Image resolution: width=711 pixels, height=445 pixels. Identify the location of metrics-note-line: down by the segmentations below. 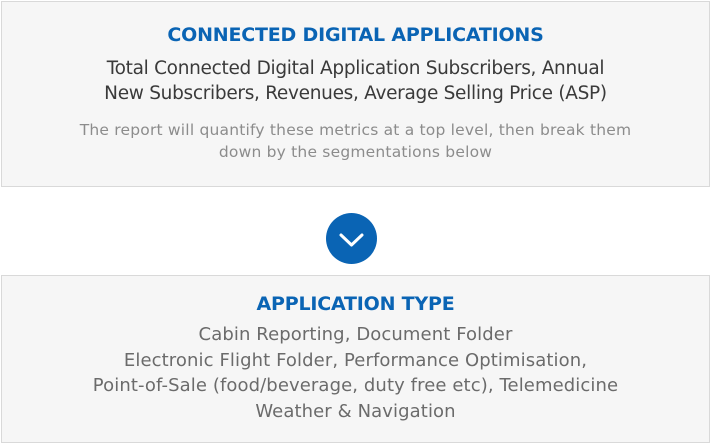
(355, 152).